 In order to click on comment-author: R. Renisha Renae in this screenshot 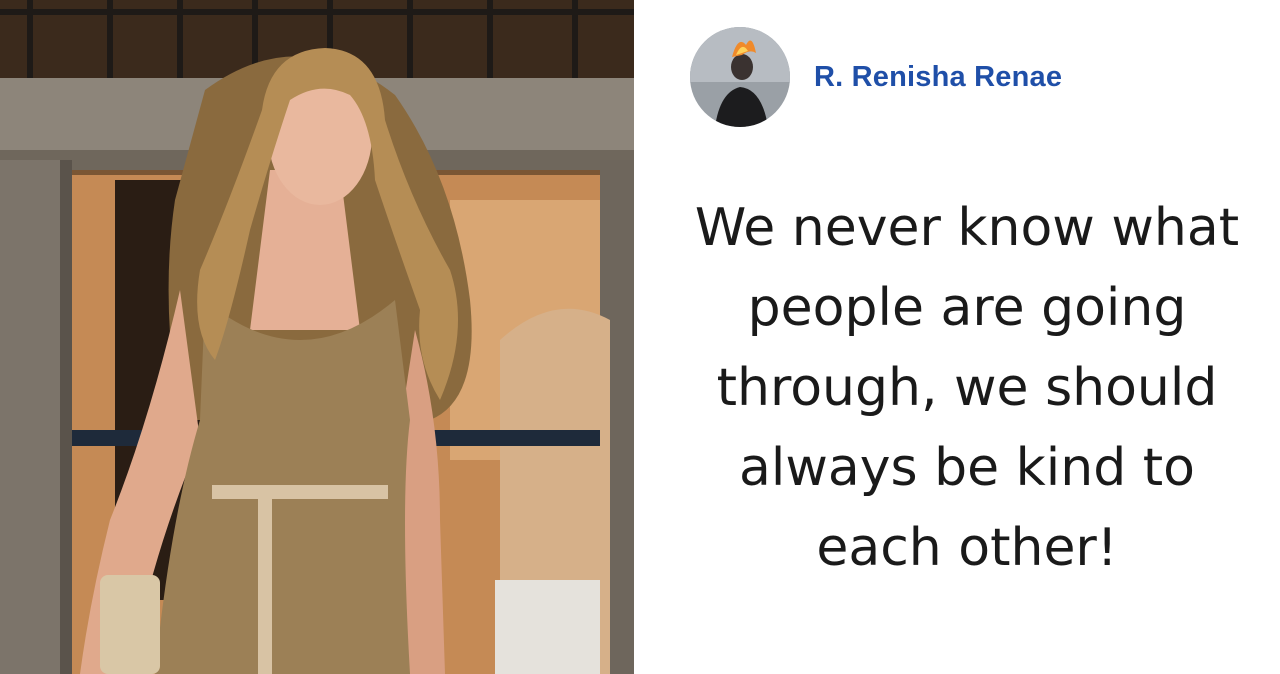, I will do `click(876, 77)`.